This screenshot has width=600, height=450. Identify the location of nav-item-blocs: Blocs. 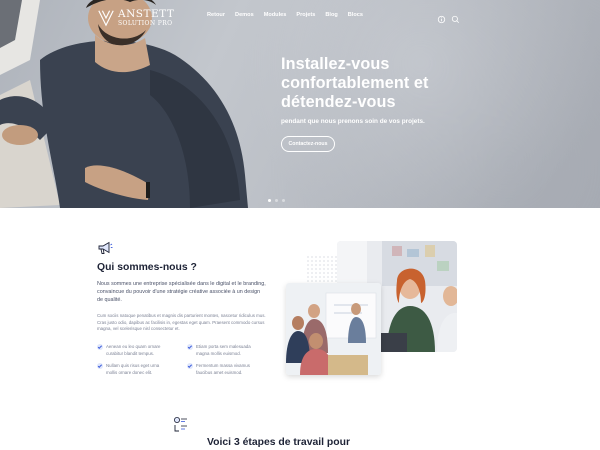
(355, 15).